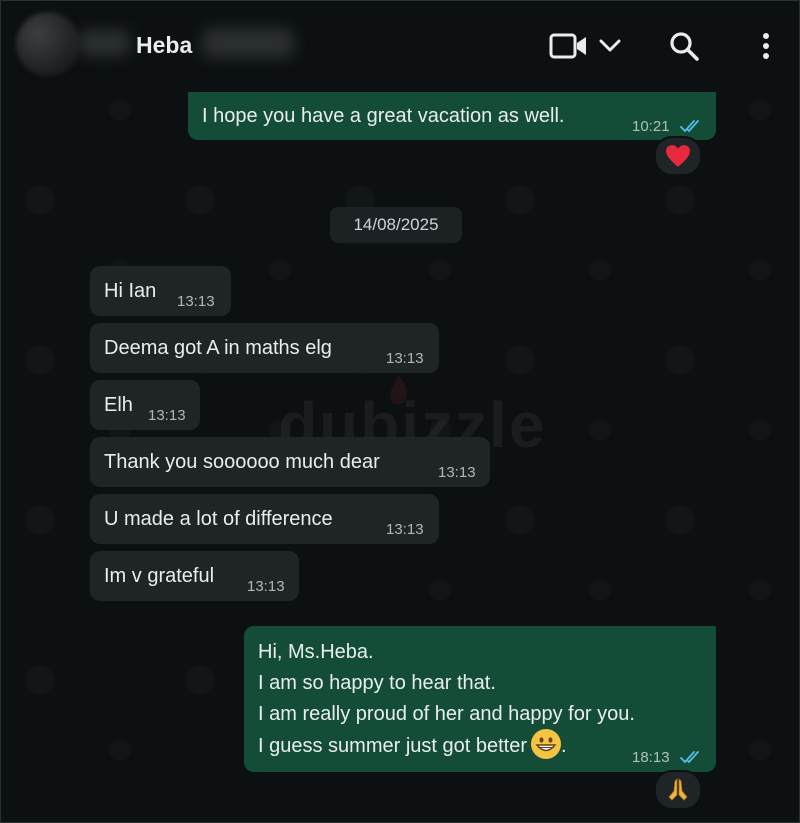 The height and width of the screenshot is (823, 800). What do you see at coordinates (130, 291) in the screenshot?
I see `message-text: Hi Ian` at bounding box center [130, 291].